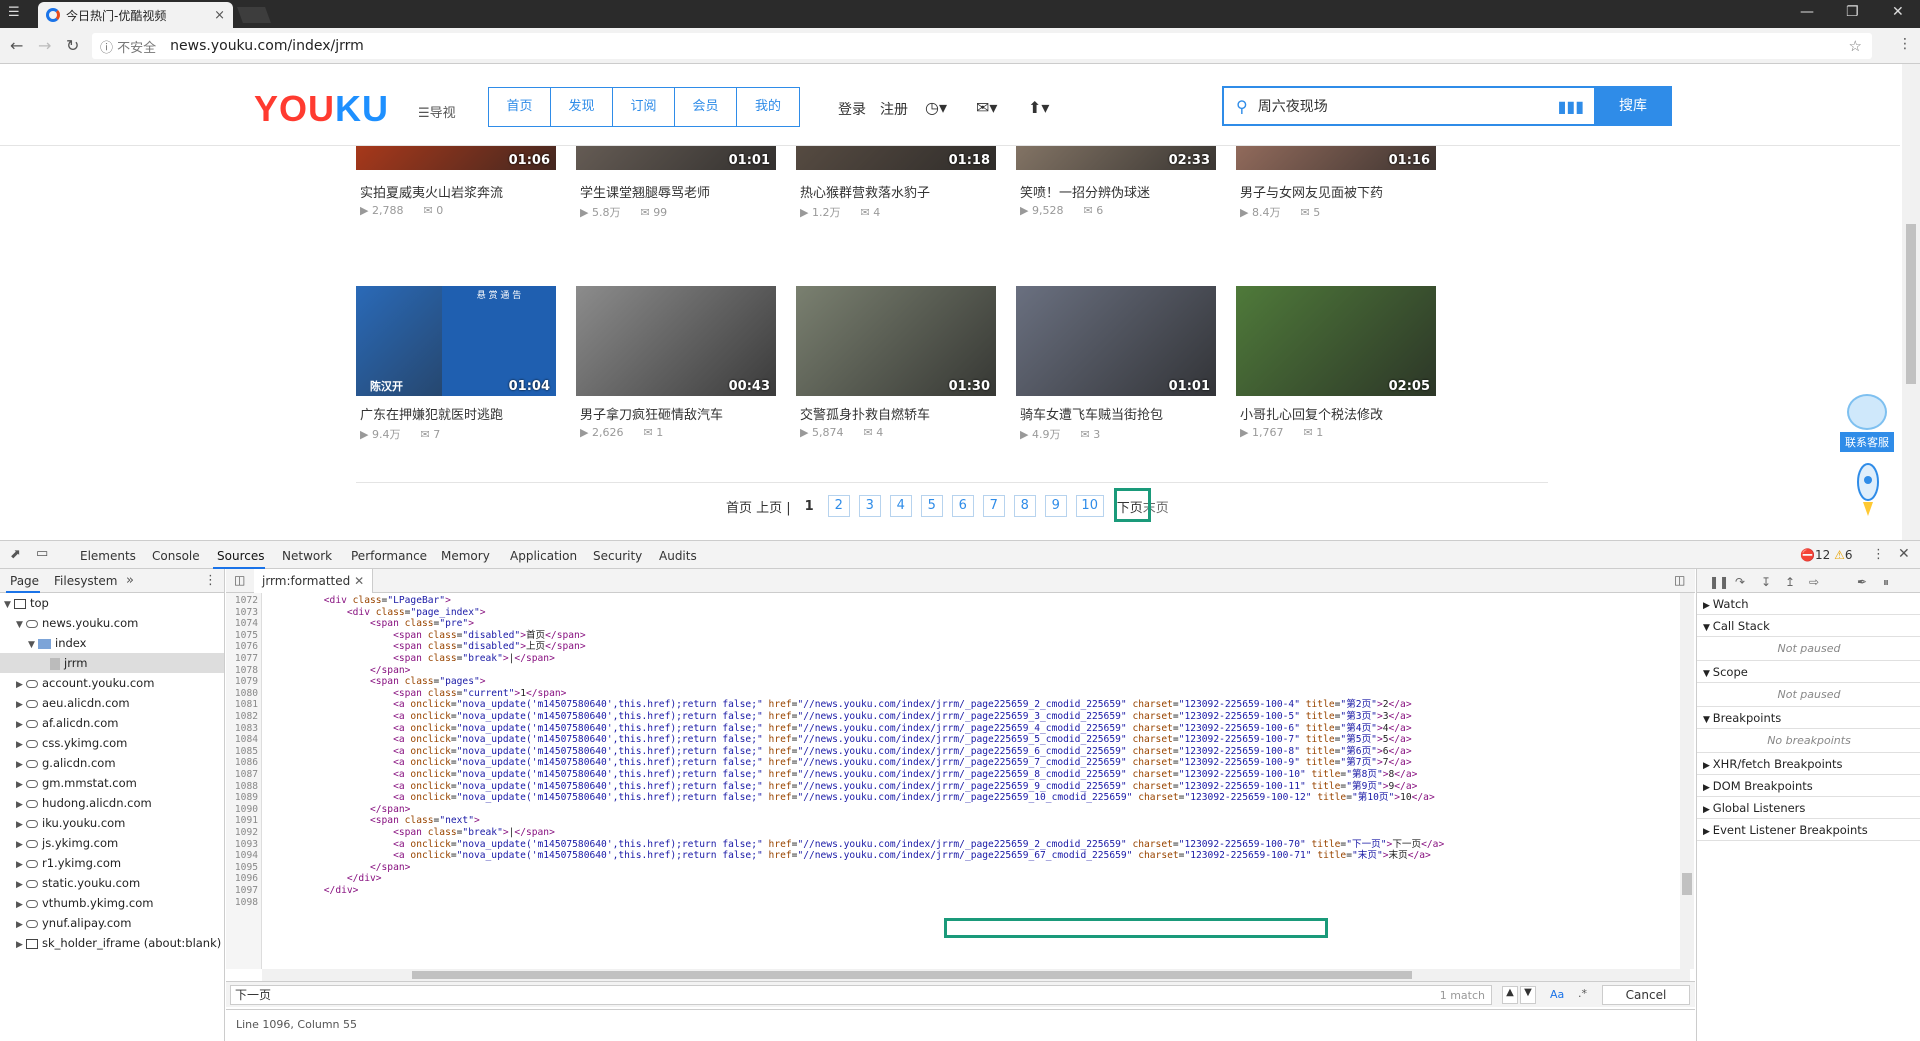  What do you see at coordinates (110, 943) in the screenshot?
I see `tree-item: ▶ sk_holder_iframe (about:blank)` at bounding box center [110, 943].